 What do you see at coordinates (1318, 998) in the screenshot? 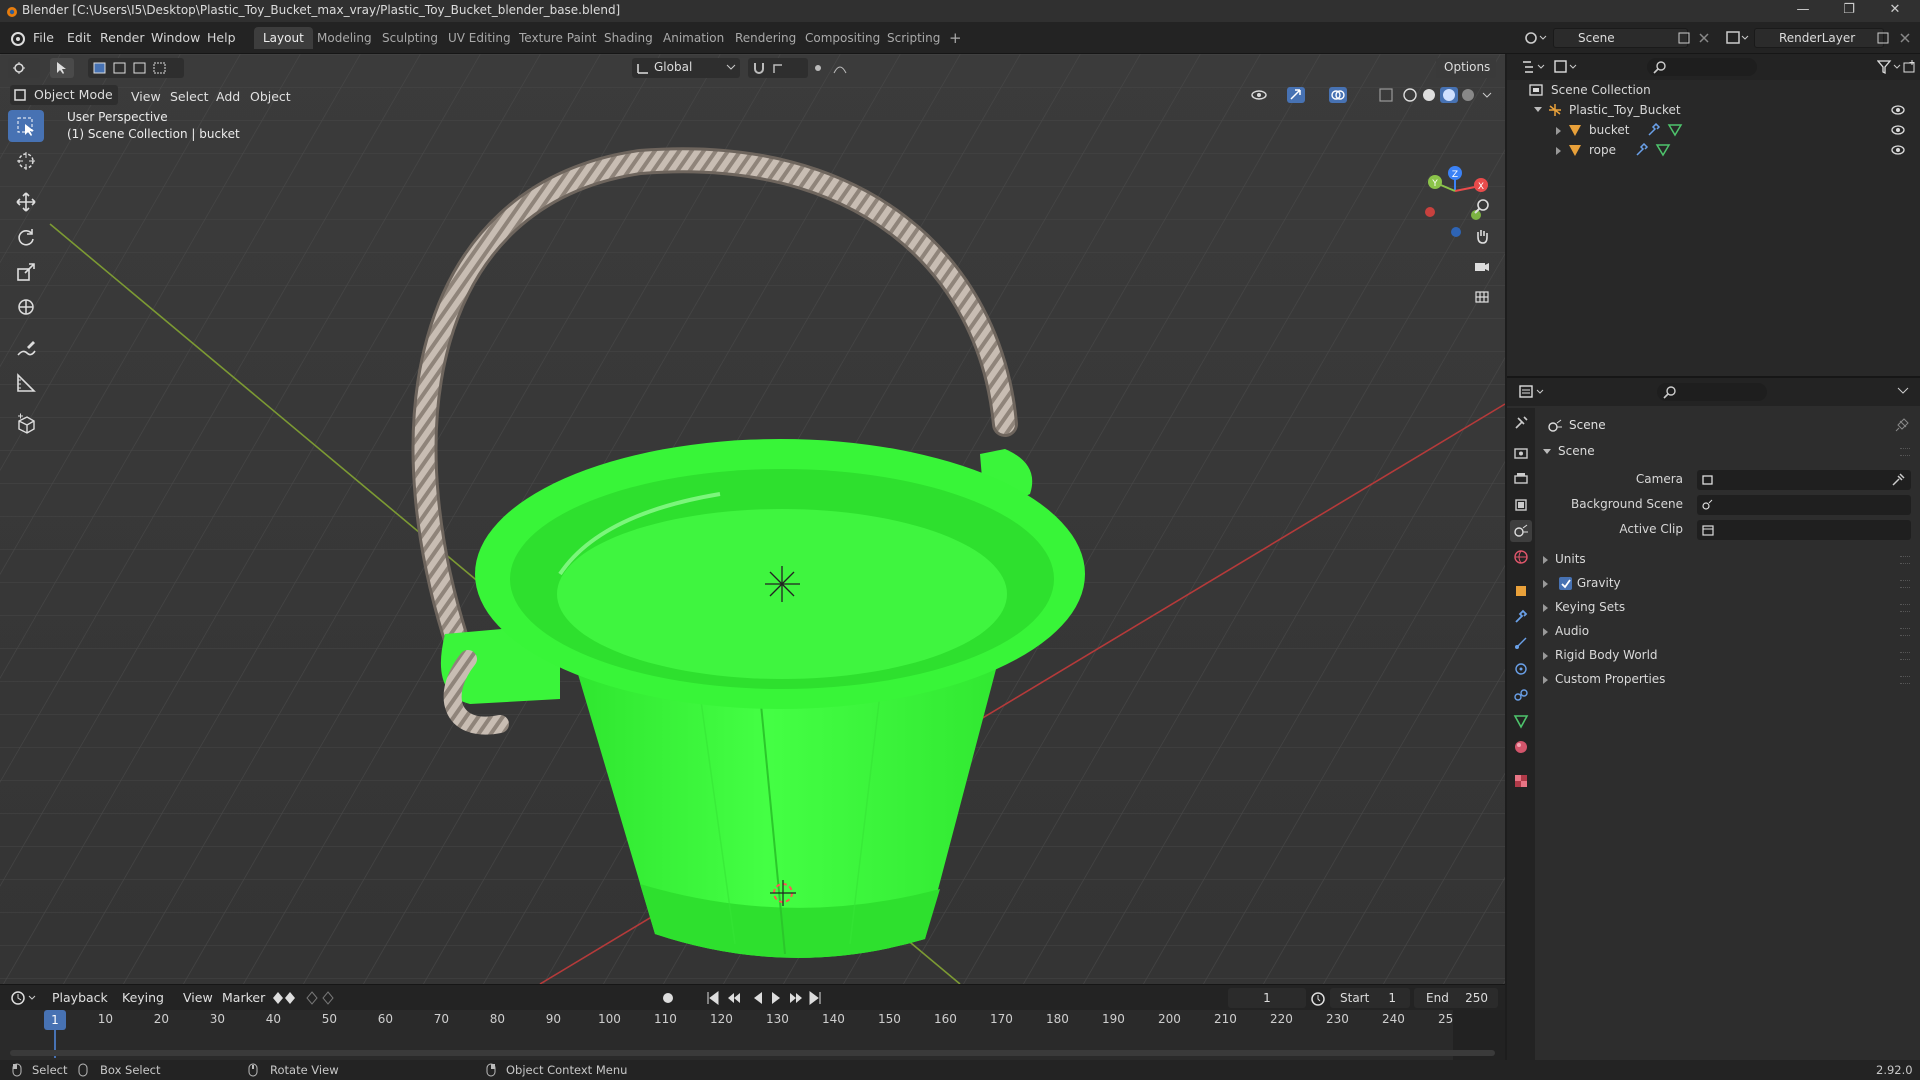
I see `stopwatch-icon` at bounding box center [1318, 998].